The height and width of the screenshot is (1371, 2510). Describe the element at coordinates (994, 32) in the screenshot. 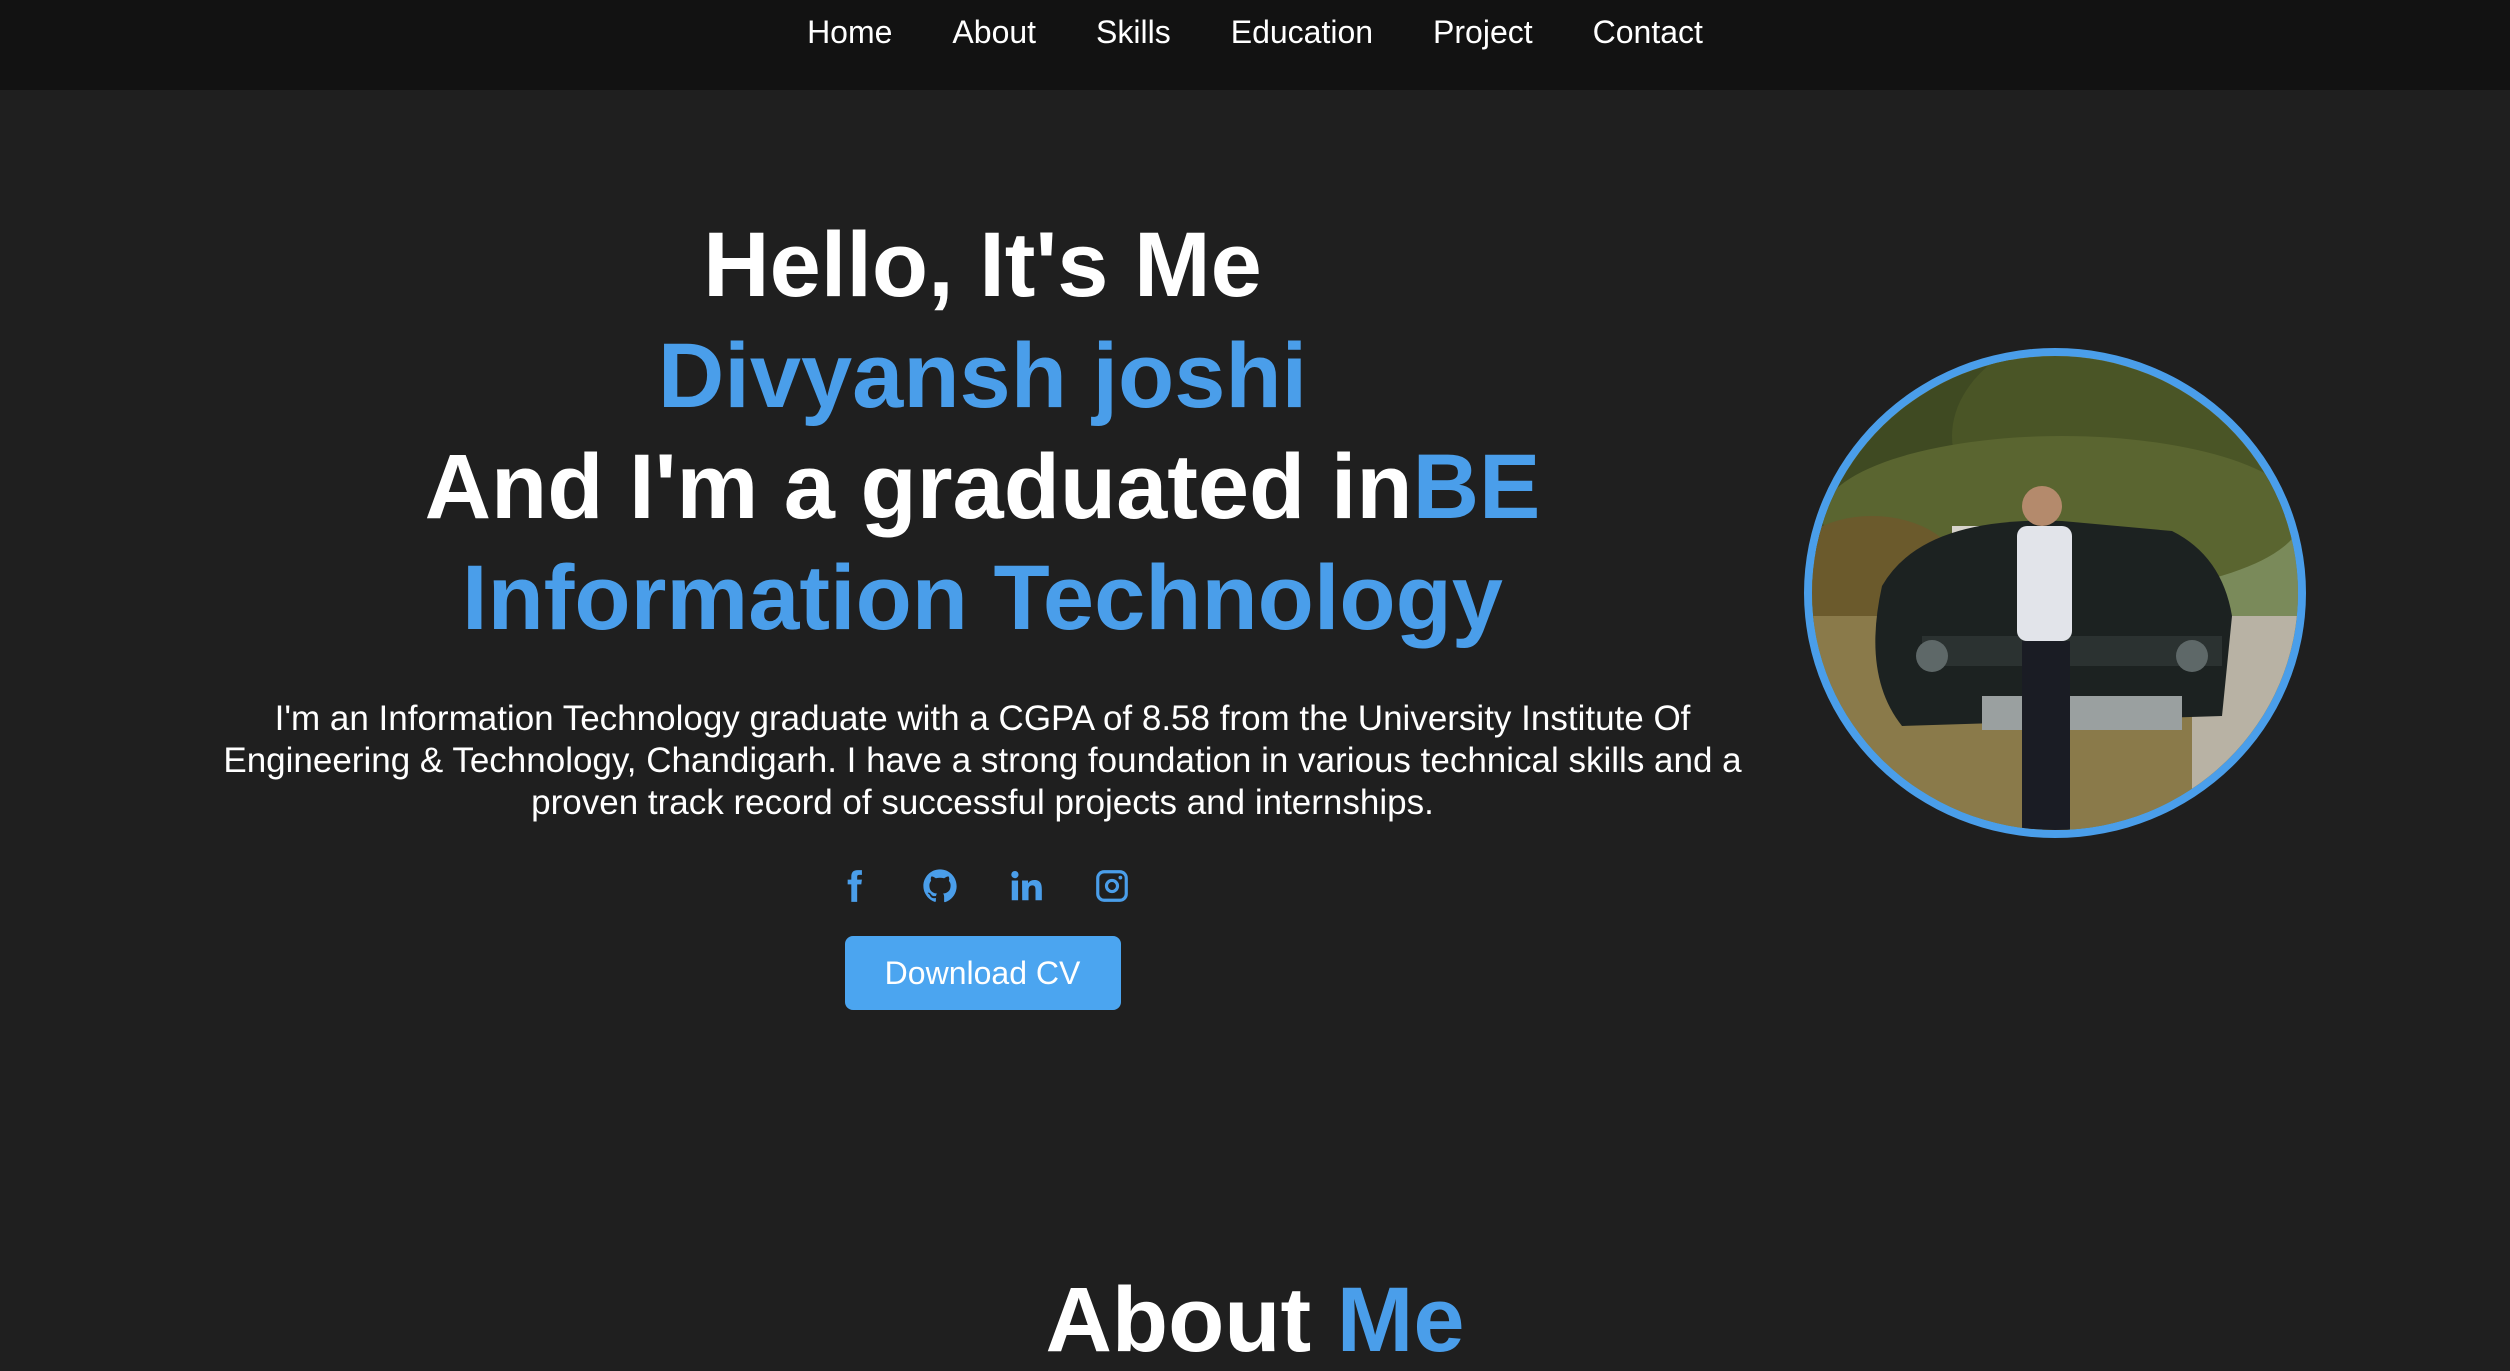

I see `nav-link-about: About` at that location.